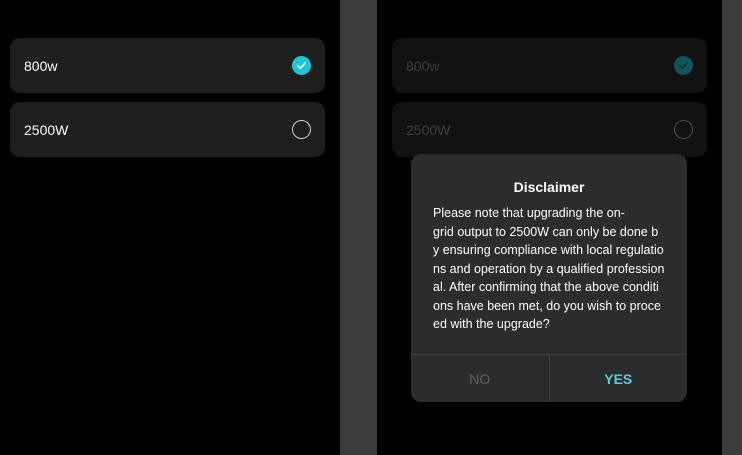 This screenshot has width=742, height=455. What do you see at coordinates (480, 378) in the screenshot?
I see `no-button: NO` at bounding box center [480, 378].